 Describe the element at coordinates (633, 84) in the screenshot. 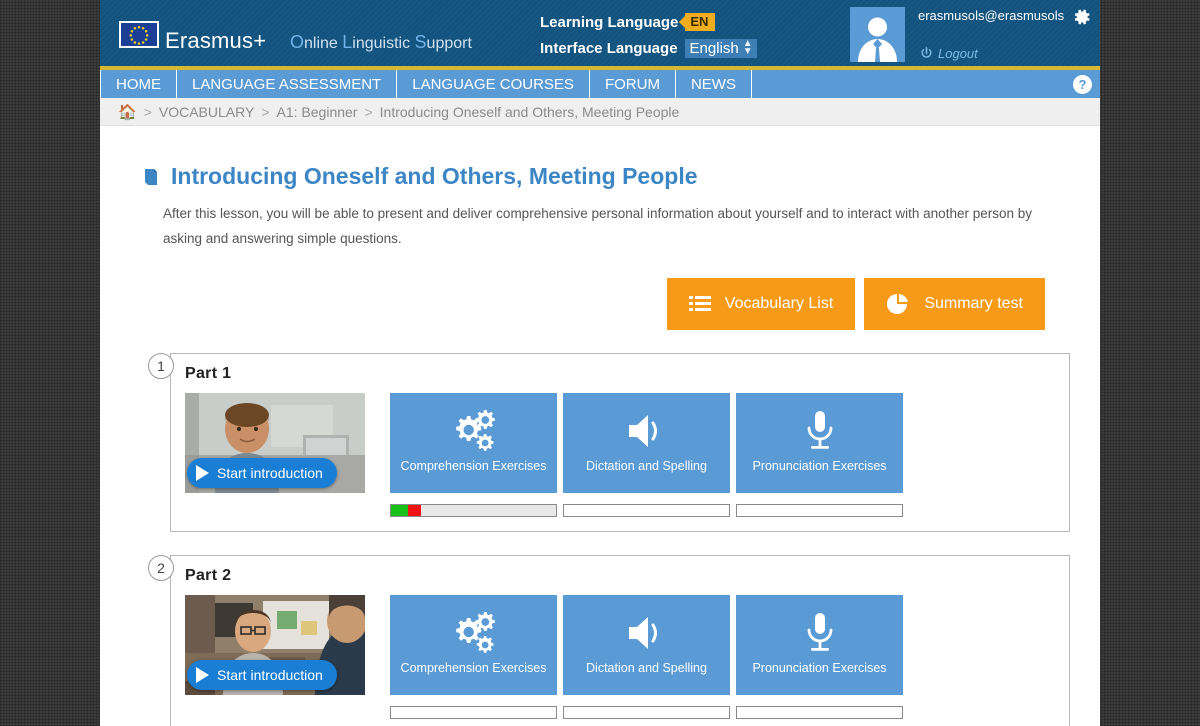

I see `nav-item-forum: FORUM` at that location.